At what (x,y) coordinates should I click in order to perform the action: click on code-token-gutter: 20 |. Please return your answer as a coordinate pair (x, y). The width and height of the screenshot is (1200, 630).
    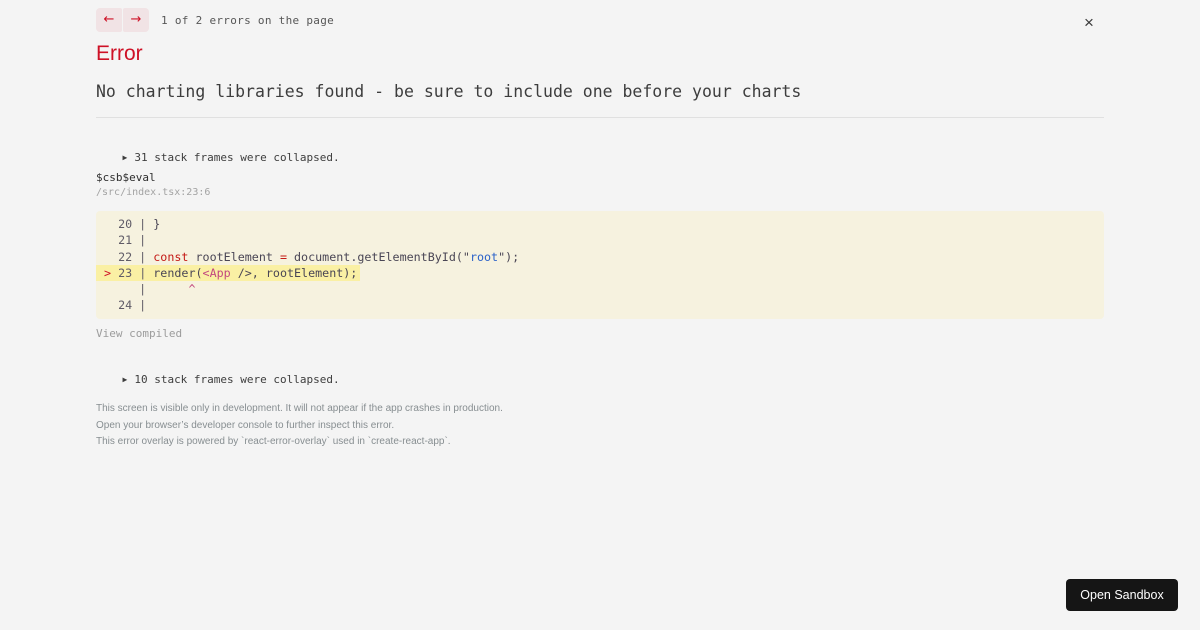
    Looking at the image, I should click on (129, 224).